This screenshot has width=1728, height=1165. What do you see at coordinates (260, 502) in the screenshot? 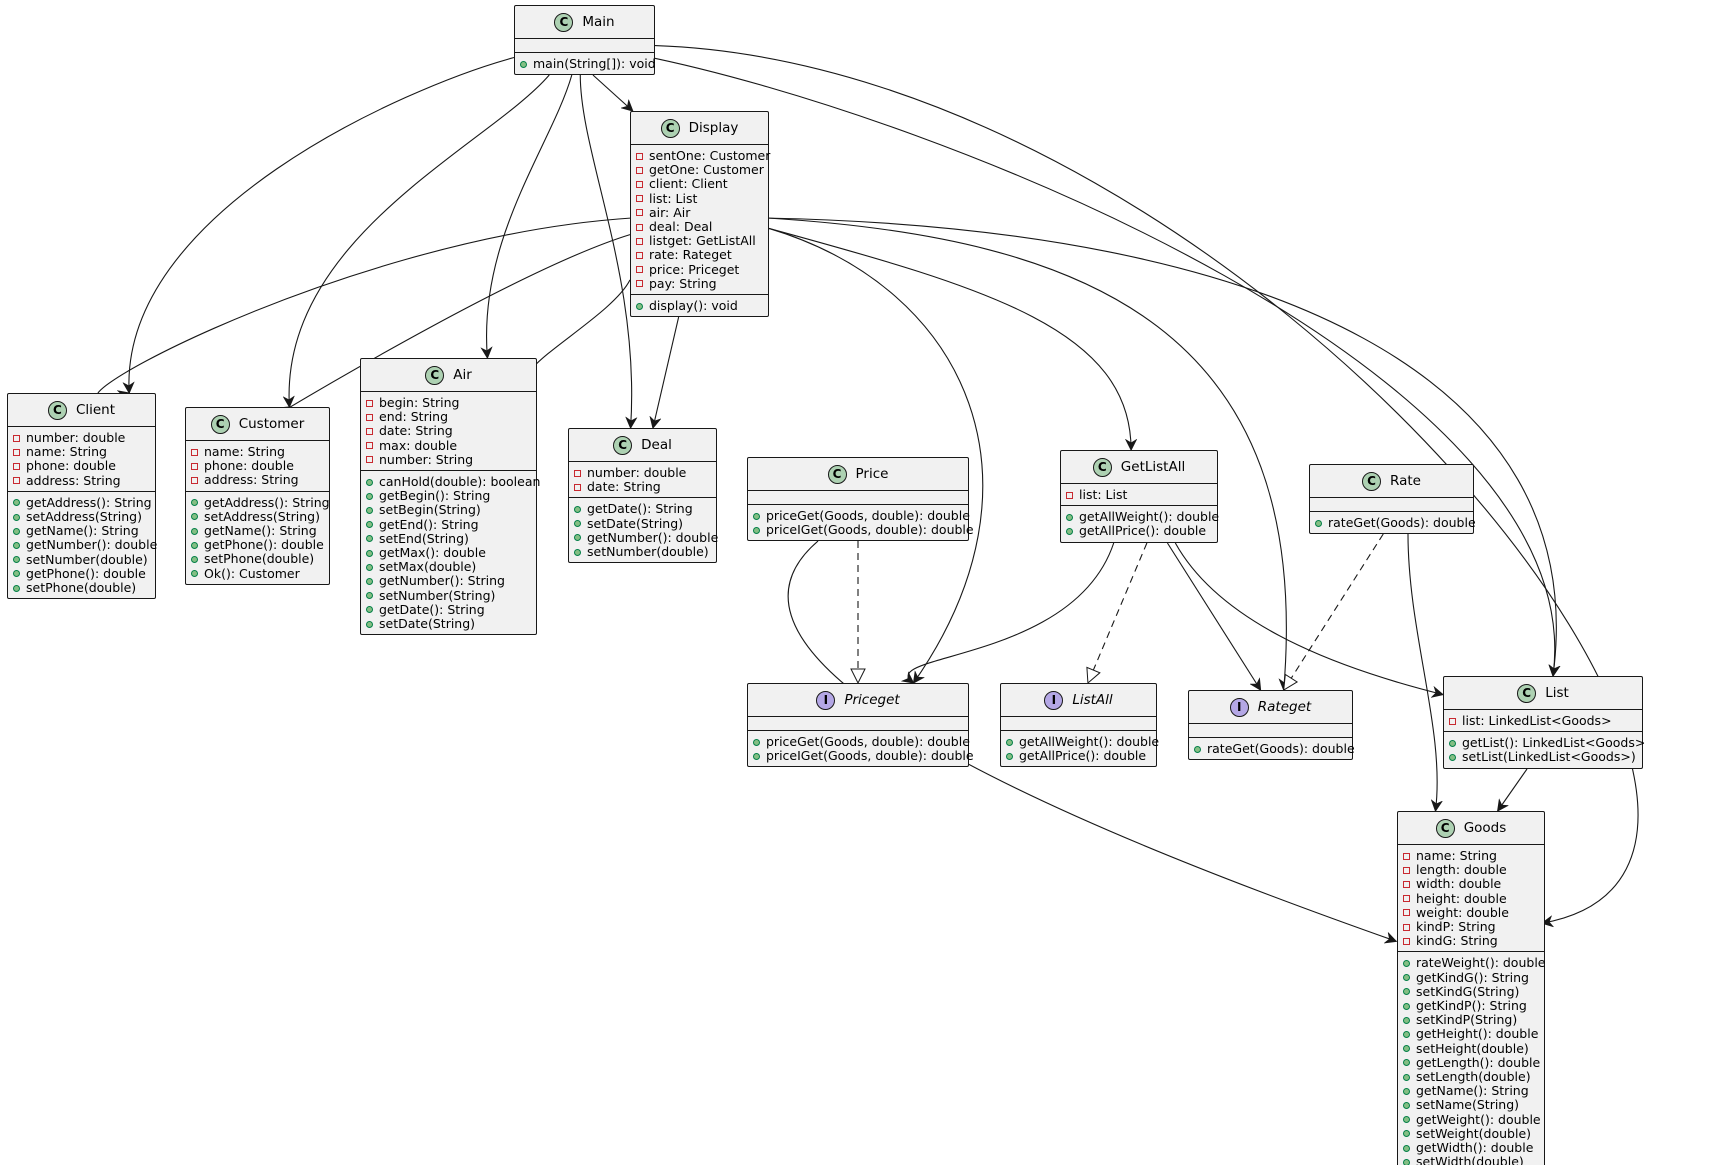
I see `method-row: getAddress(): String` at bounding box center [260, 502].